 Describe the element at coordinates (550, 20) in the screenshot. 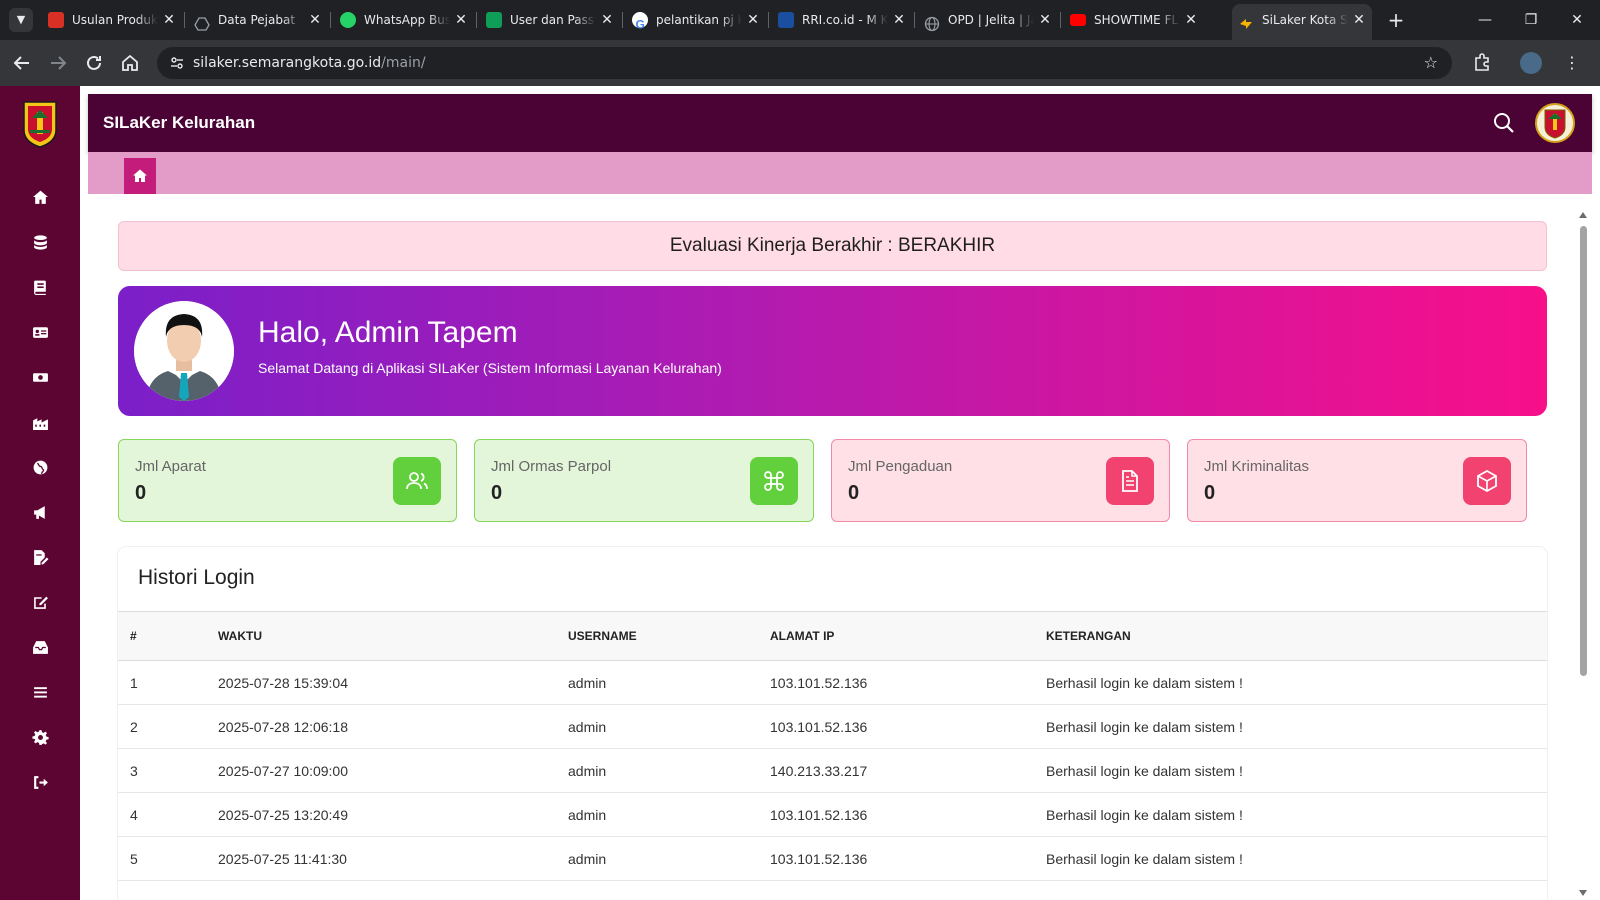

I see `browser-tab: User dan Password ✕` at that location.